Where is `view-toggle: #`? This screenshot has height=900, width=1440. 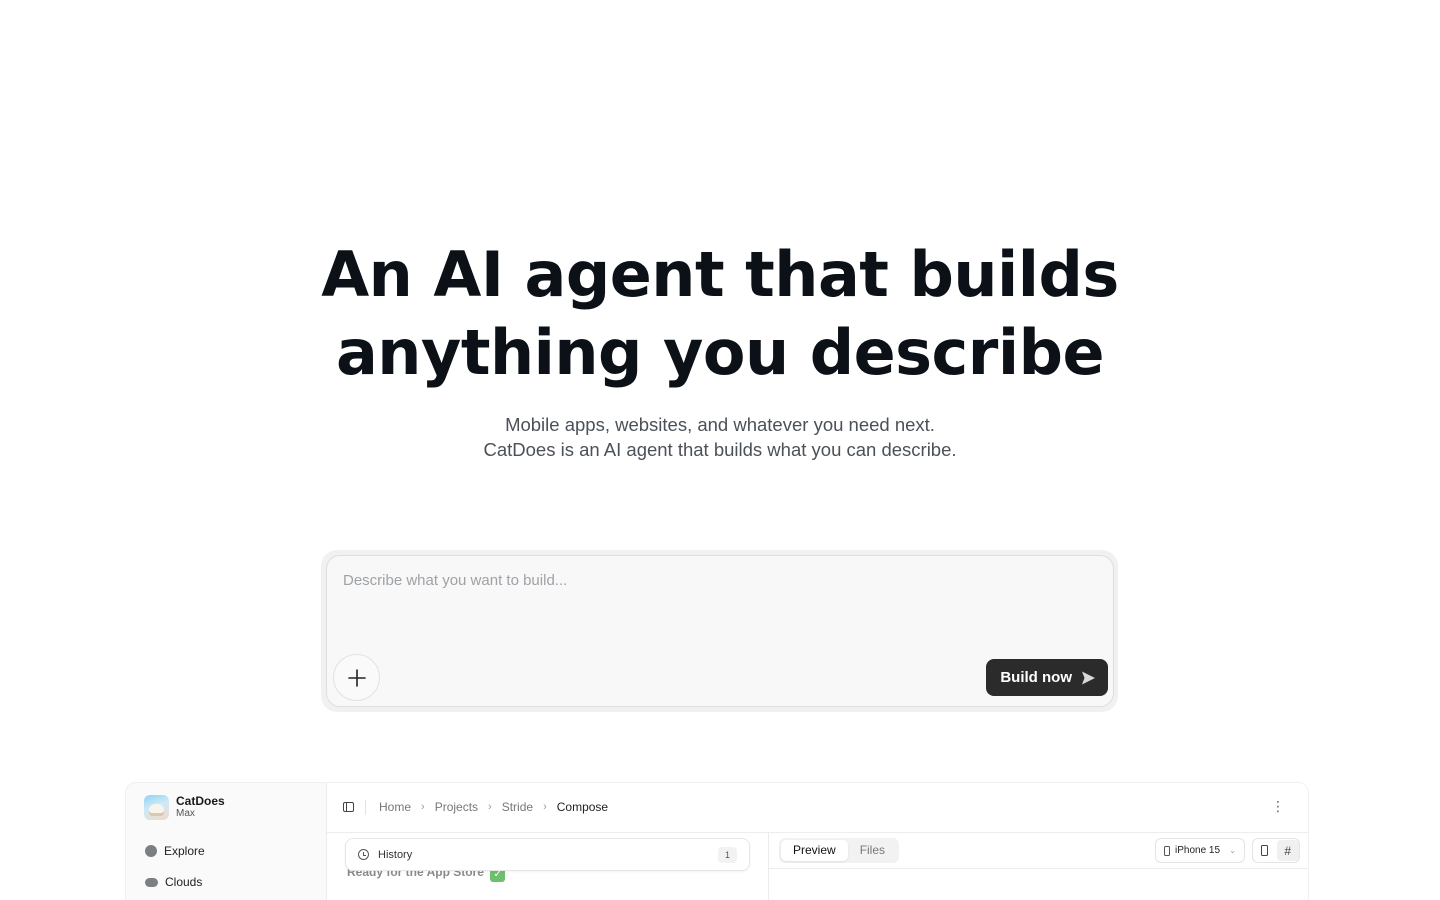 view-toggle: # is located at coordinates (1276, 850).